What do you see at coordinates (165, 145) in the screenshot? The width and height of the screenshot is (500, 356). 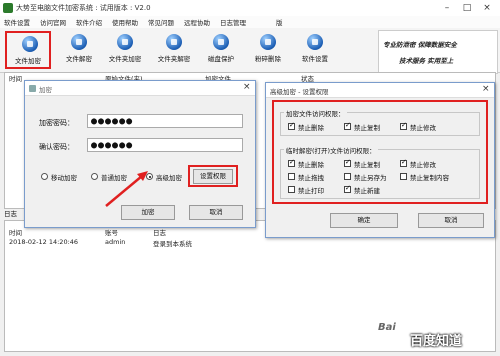 I see `confirm-password-field: ●●●●●●` at bounding box center [165, 145].